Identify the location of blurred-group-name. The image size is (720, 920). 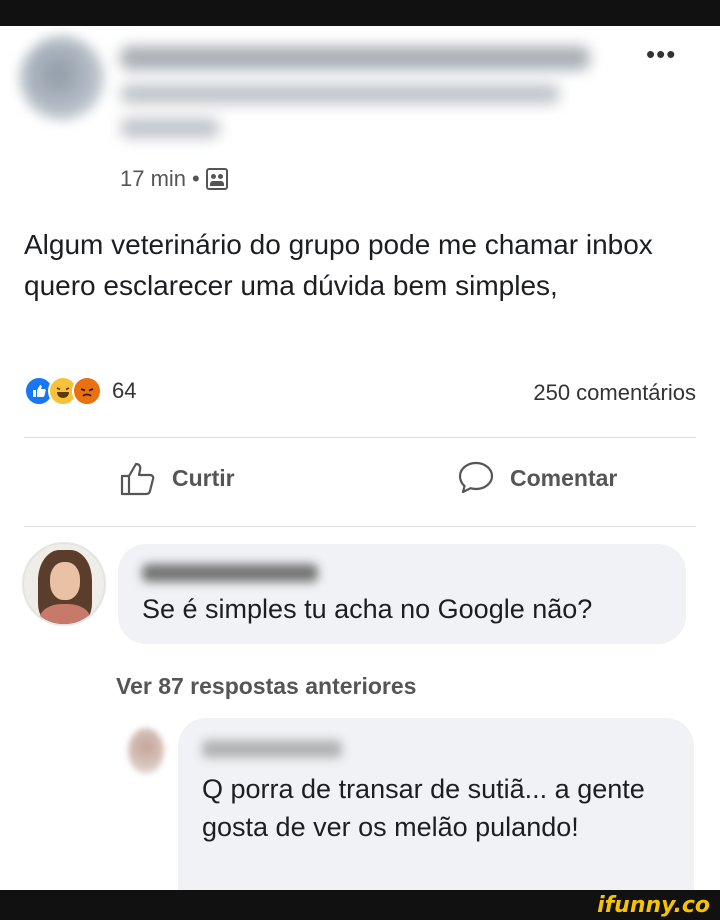
(340, 94).